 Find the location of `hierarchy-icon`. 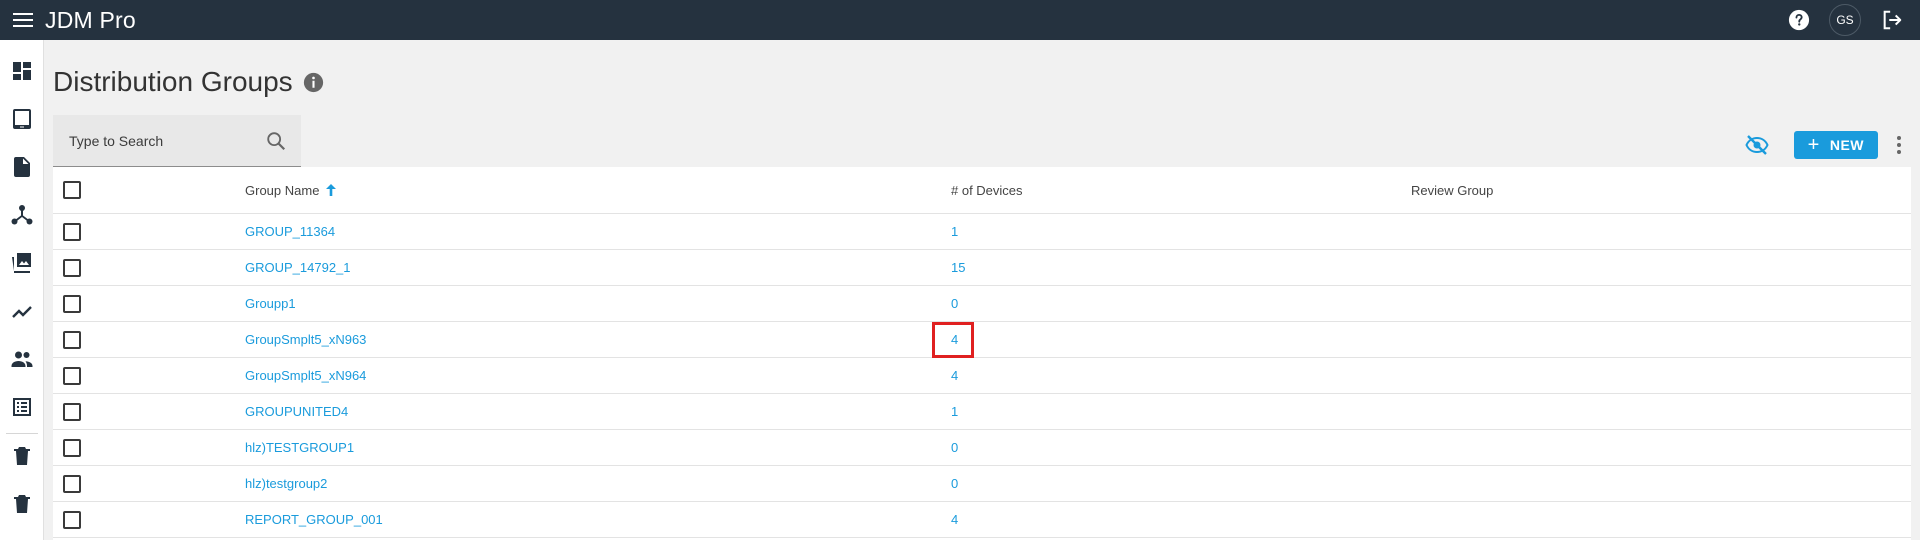

hierarchy-icon is located at coordinates (21, 215).